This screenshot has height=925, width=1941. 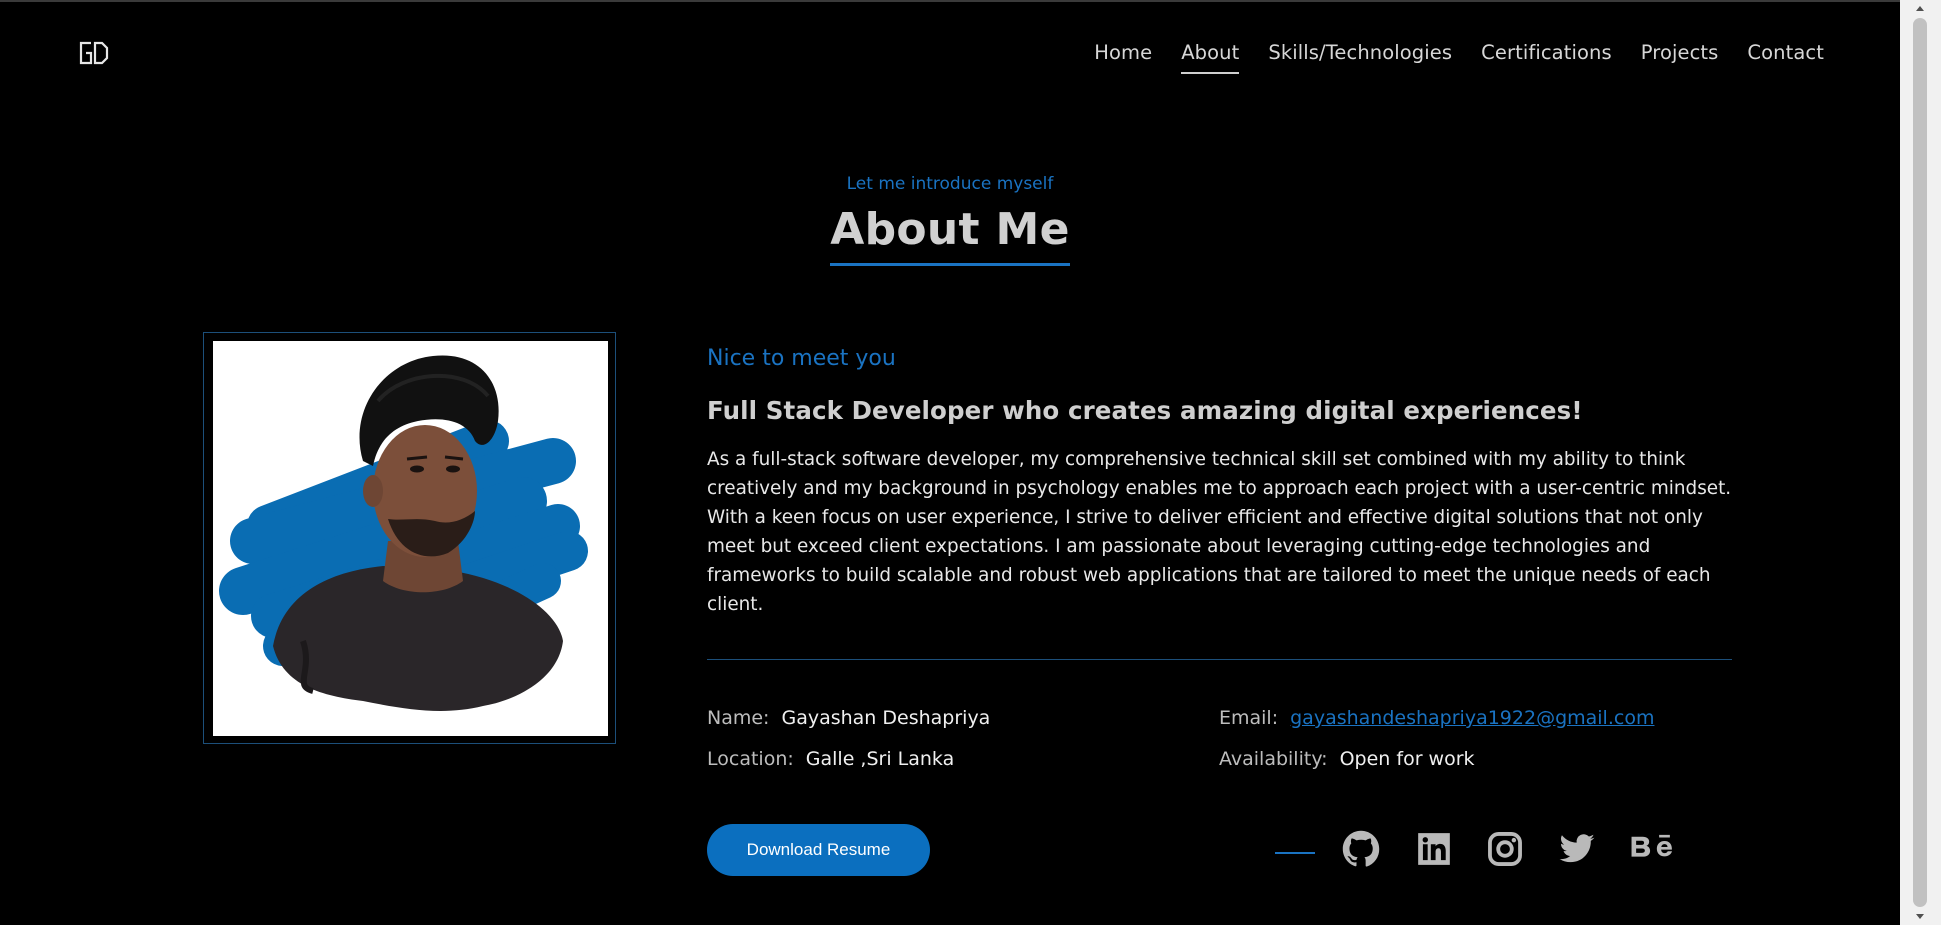 I want to click on info-availability: Availability: Open for work, so click(x=1347, y=759).